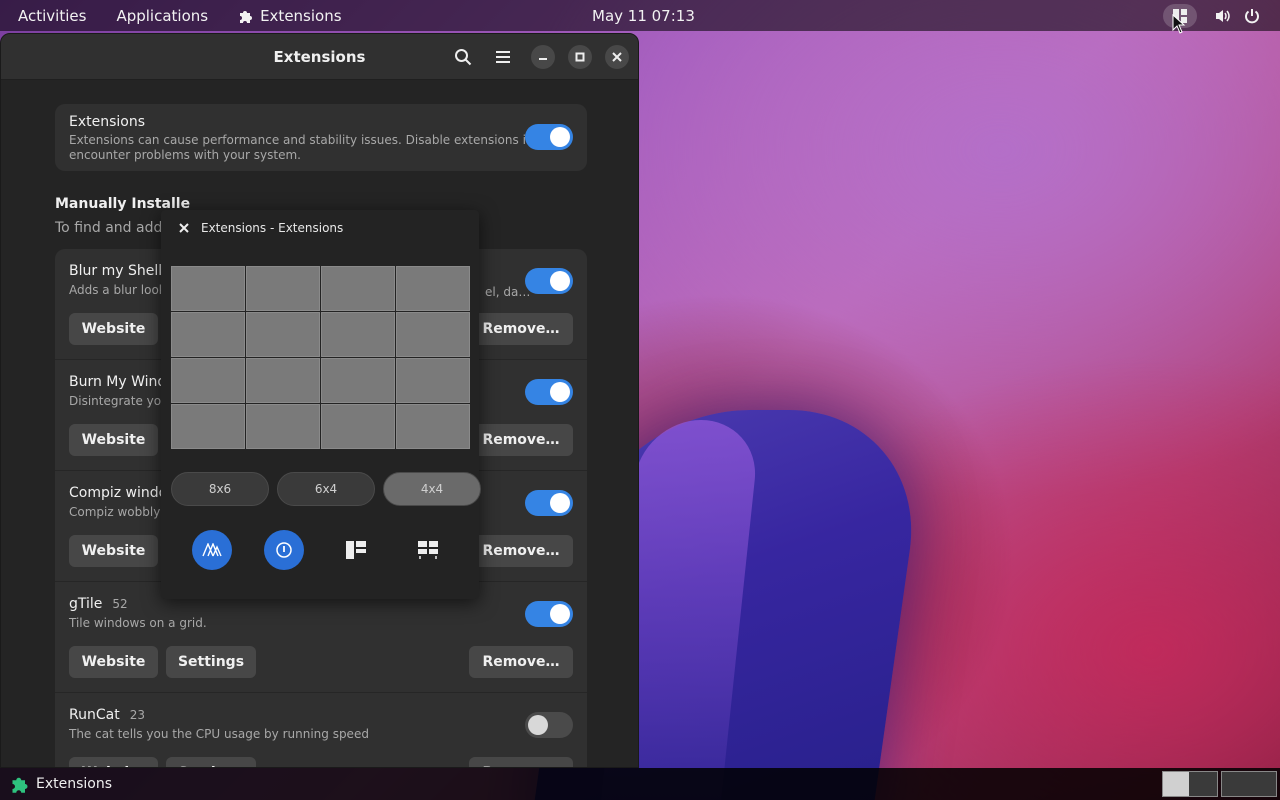 Image resolution: width=1280 pixels, height=800 pixels. I want to click on auto-tile-main-button, so click(212, 550).